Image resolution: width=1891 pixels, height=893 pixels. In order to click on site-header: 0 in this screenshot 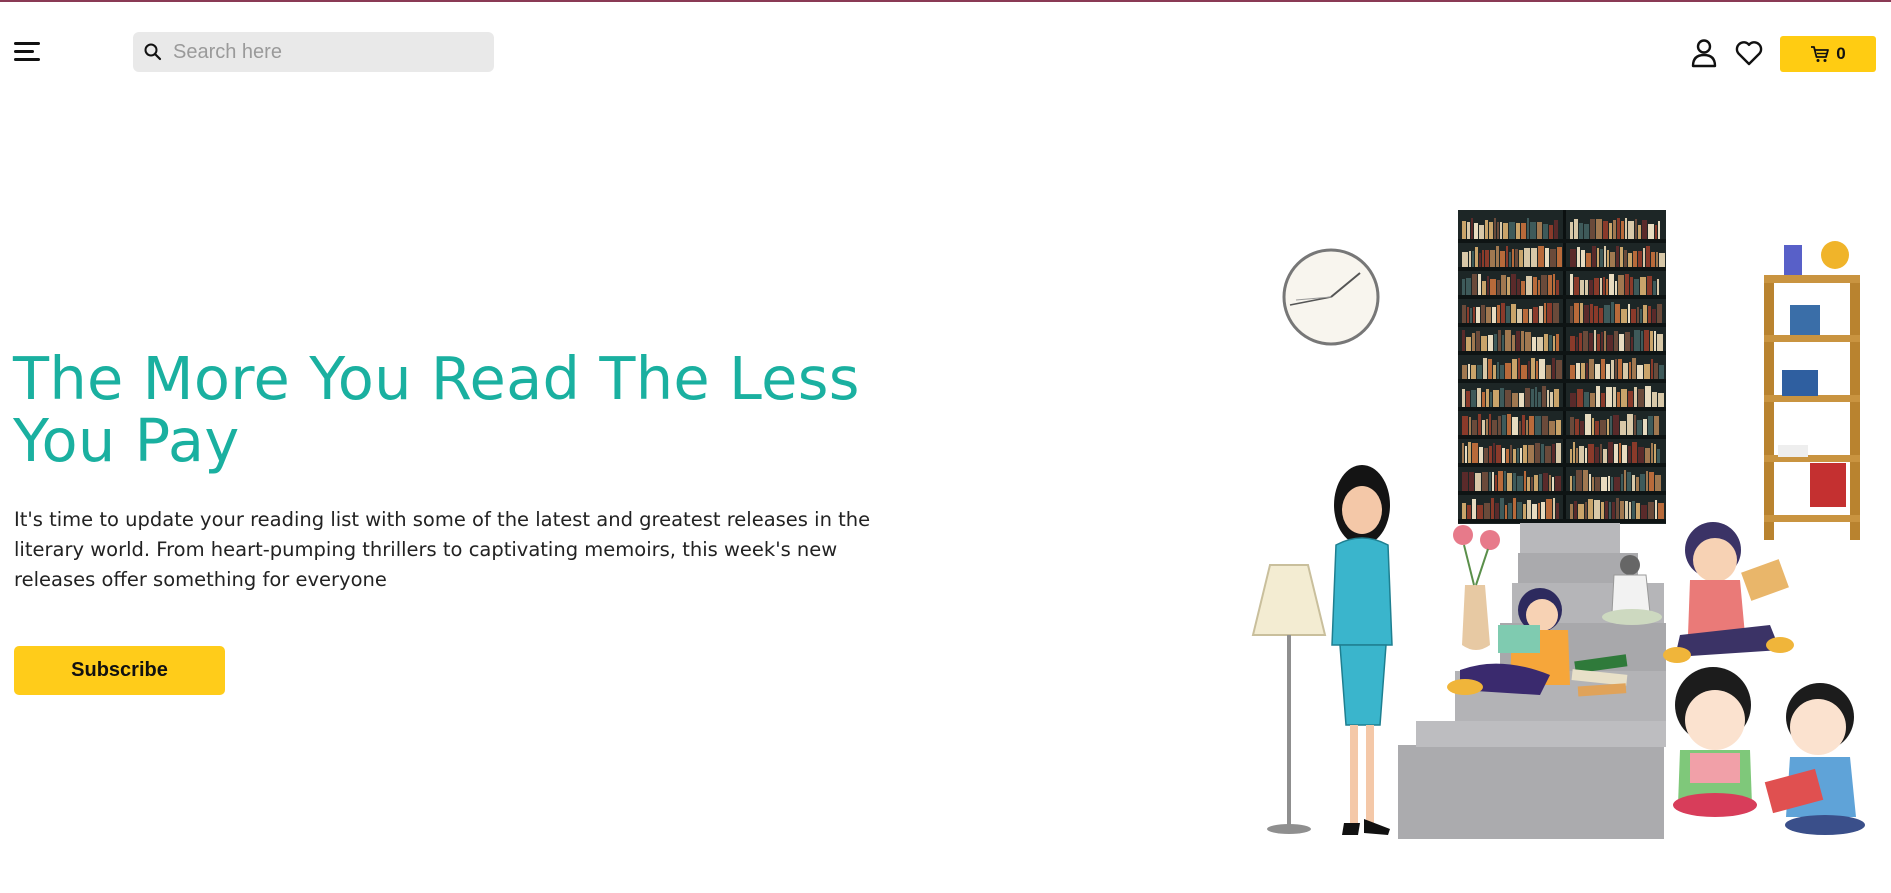, I will do `click(945, 50)`.